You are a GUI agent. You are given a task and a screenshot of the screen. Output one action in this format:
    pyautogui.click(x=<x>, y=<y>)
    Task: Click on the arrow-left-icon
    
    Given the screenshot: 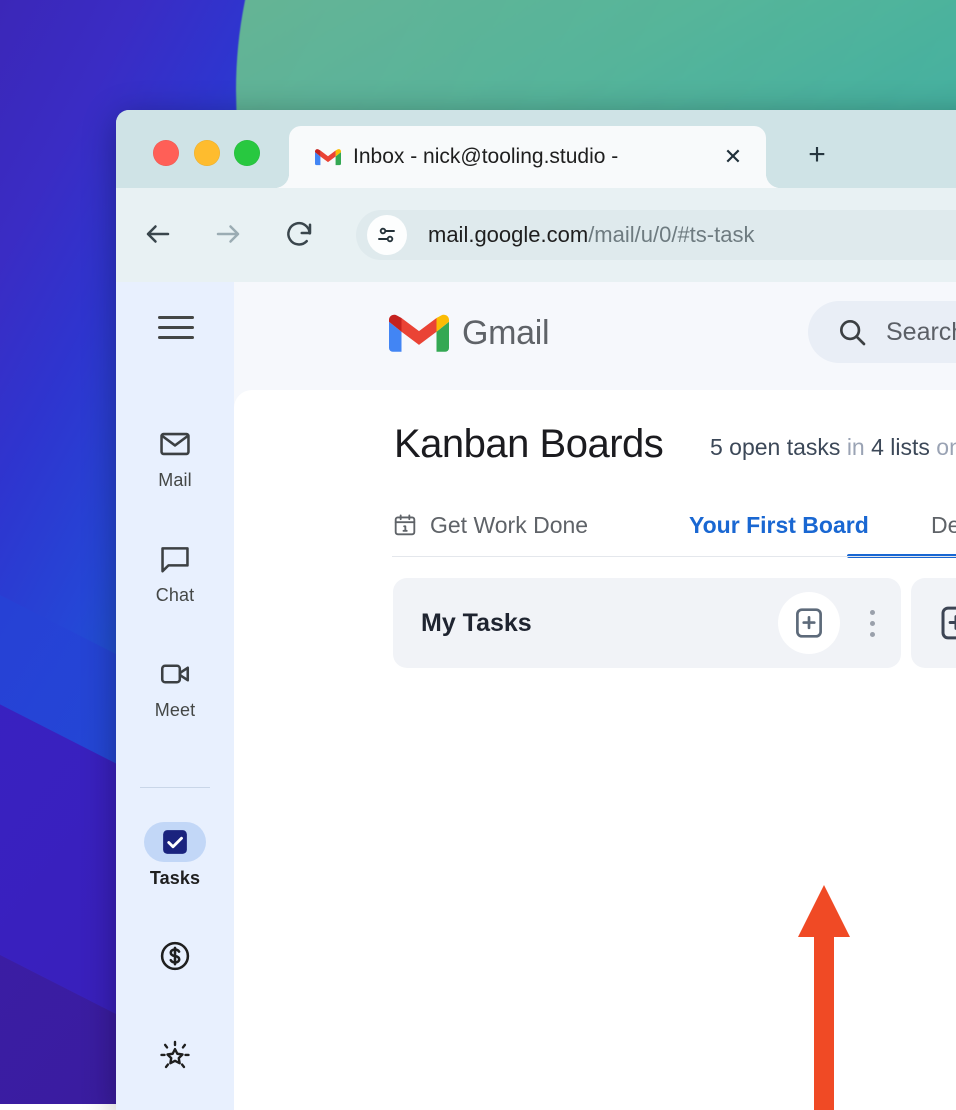 What is the action you would take?
    pyautogui.click(x=158, y=234)
    